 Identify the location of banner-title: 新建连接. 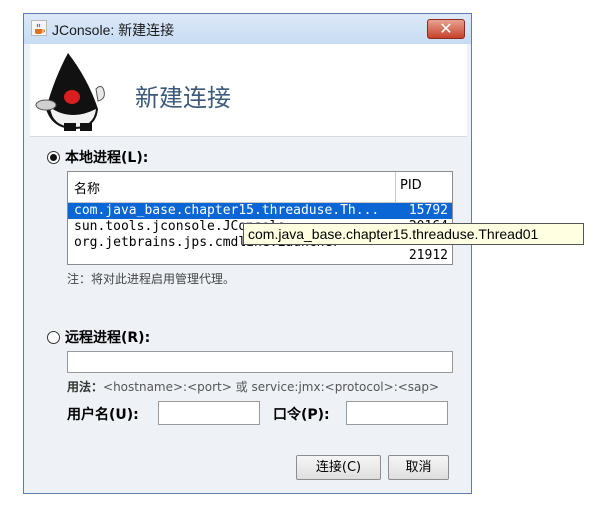
(183, 98).